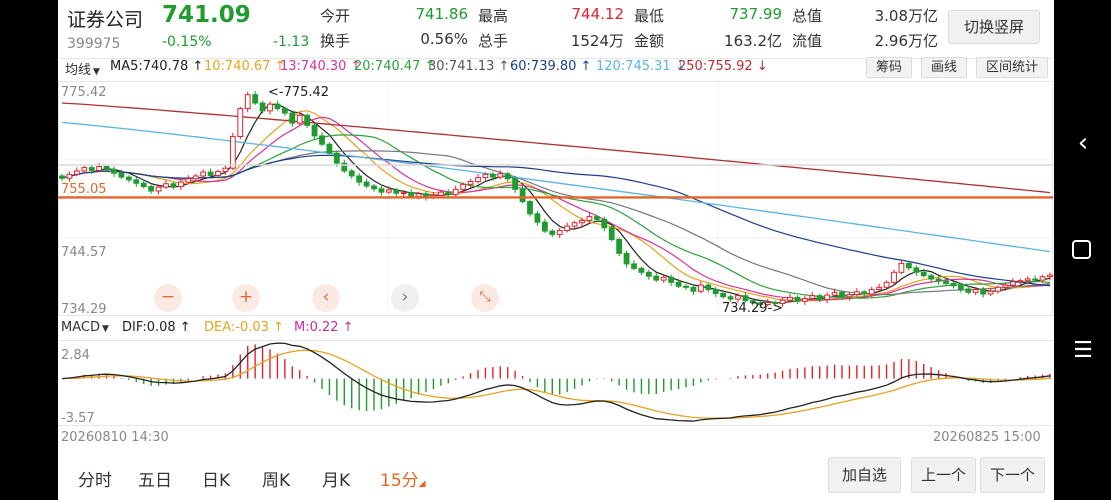 Image resolution: width=1111 pixels, height=500 pixels. I want to click on macd-selector-label: MACD, so click(80, 327).